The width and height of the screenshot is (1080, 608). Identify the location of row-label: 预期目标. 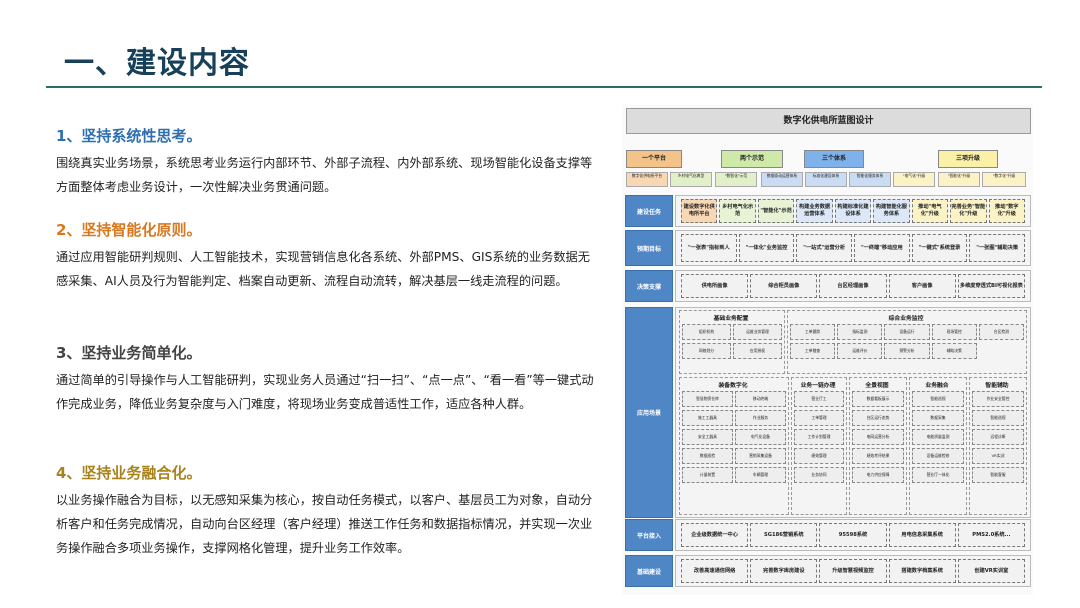
(649, 248).